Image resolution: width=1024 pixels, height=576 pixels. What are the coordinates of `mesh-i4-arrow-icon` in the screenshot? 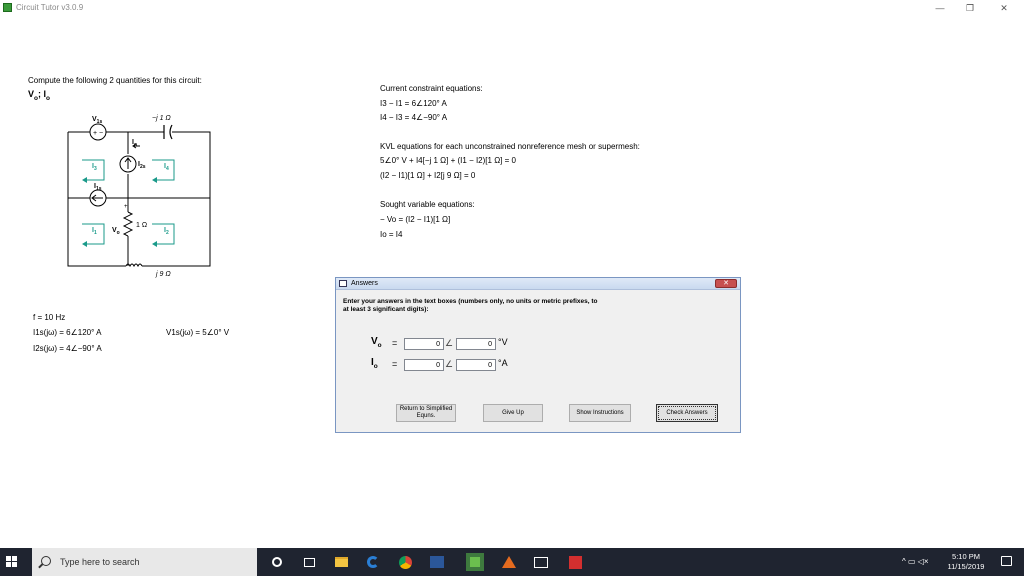 It's located at (154, 180).